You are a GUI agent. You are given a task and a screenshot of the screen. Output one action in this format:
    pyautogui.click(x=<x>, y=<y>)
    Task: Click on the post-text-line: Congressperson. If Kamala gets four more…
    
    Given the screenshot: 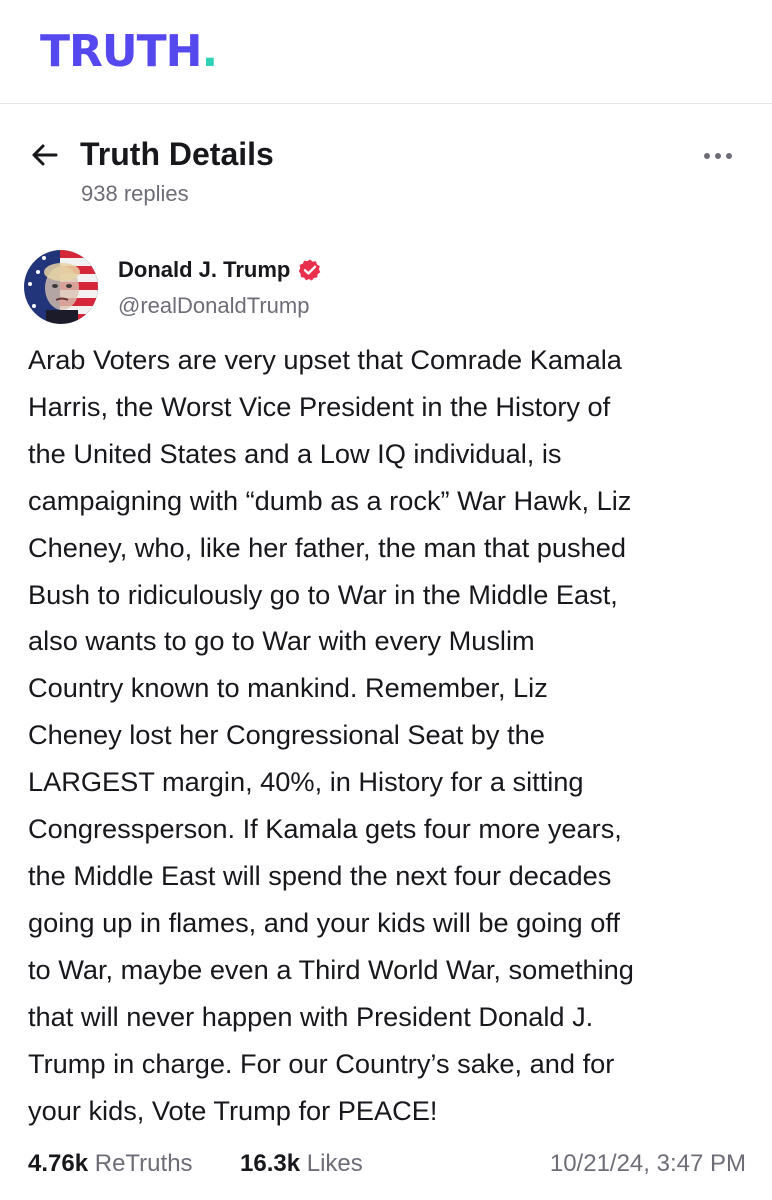 What is the action you would take?
    pyautogui.click(x=325, y=829)
    